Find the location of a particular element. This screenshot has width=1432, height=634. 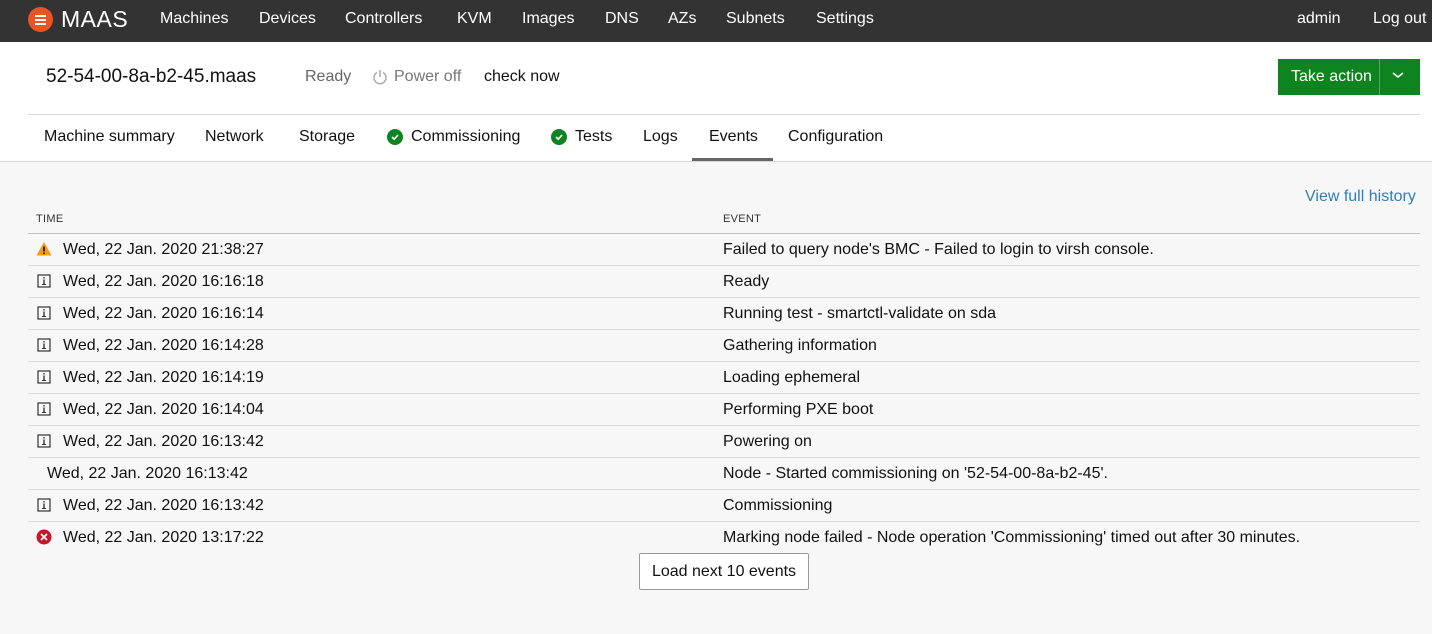

tab-label: Tests is located at coordinates (594, 136).